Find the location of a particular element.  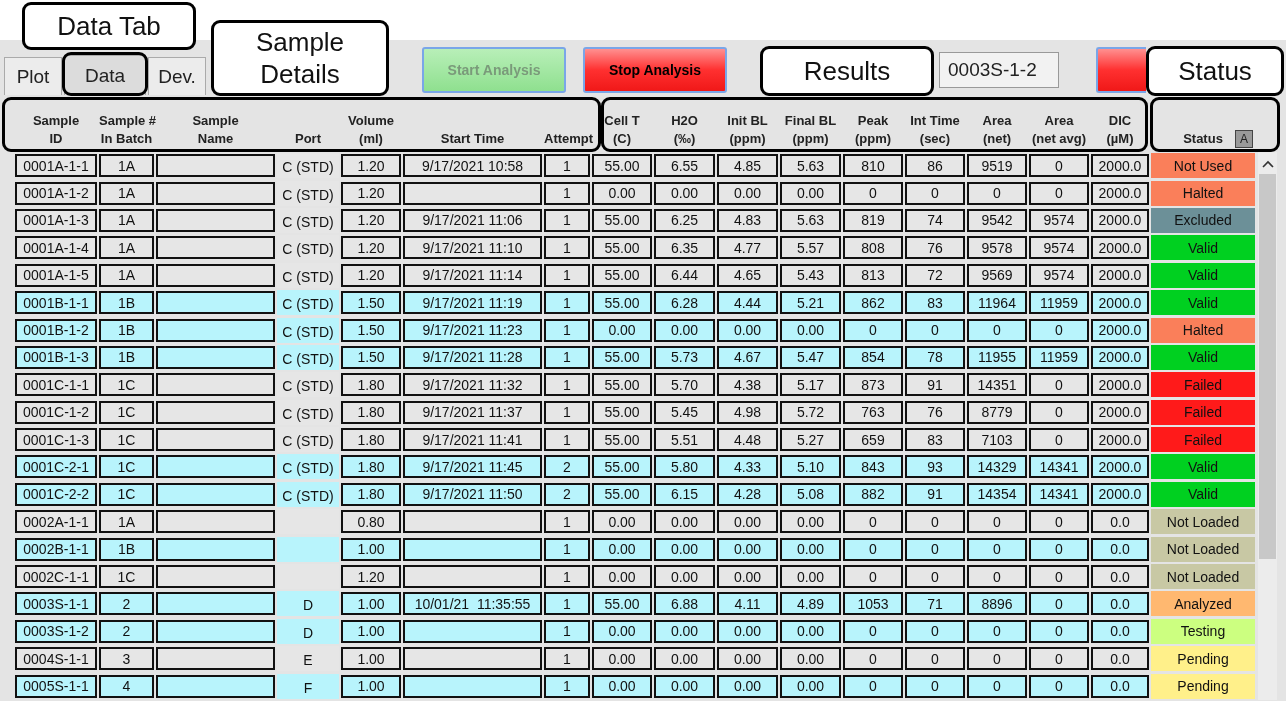

status-cell: Excluded is located at coordinates (1203, 220).